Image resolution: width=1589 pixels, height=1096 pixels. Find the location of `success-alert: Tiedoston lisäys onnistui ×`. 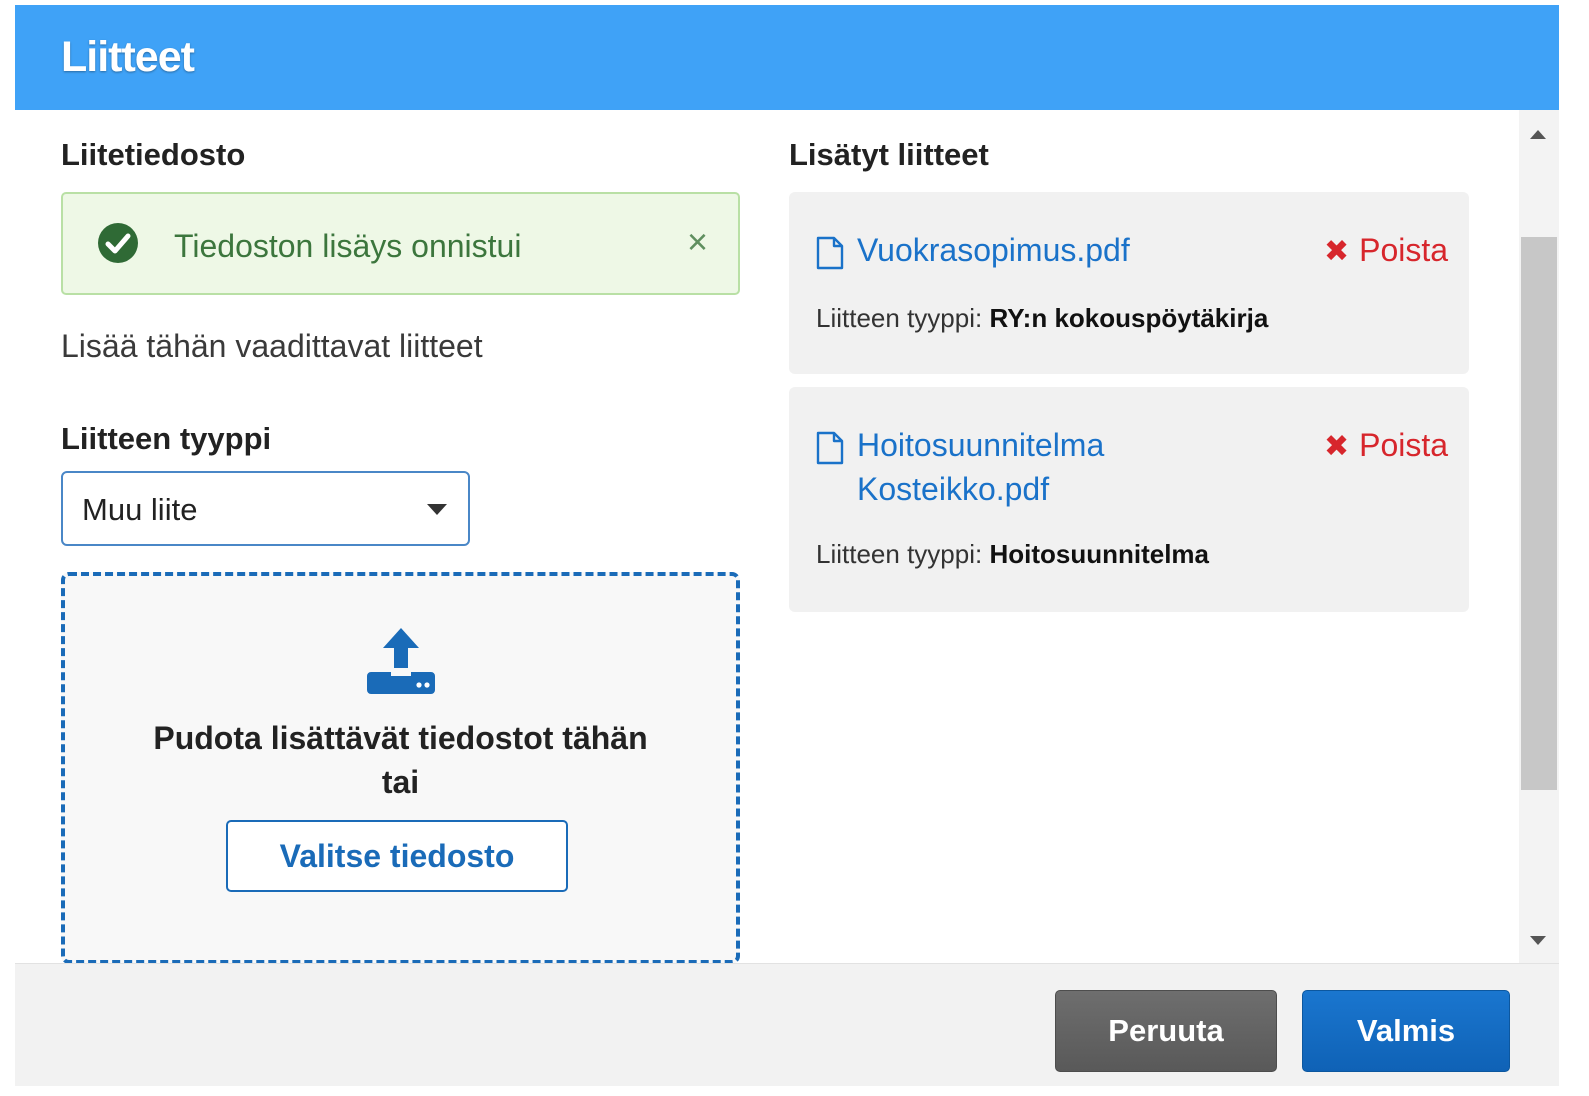

success-alert: Tiedoston lisäys onnistui × is located at coordinates (400, 243).